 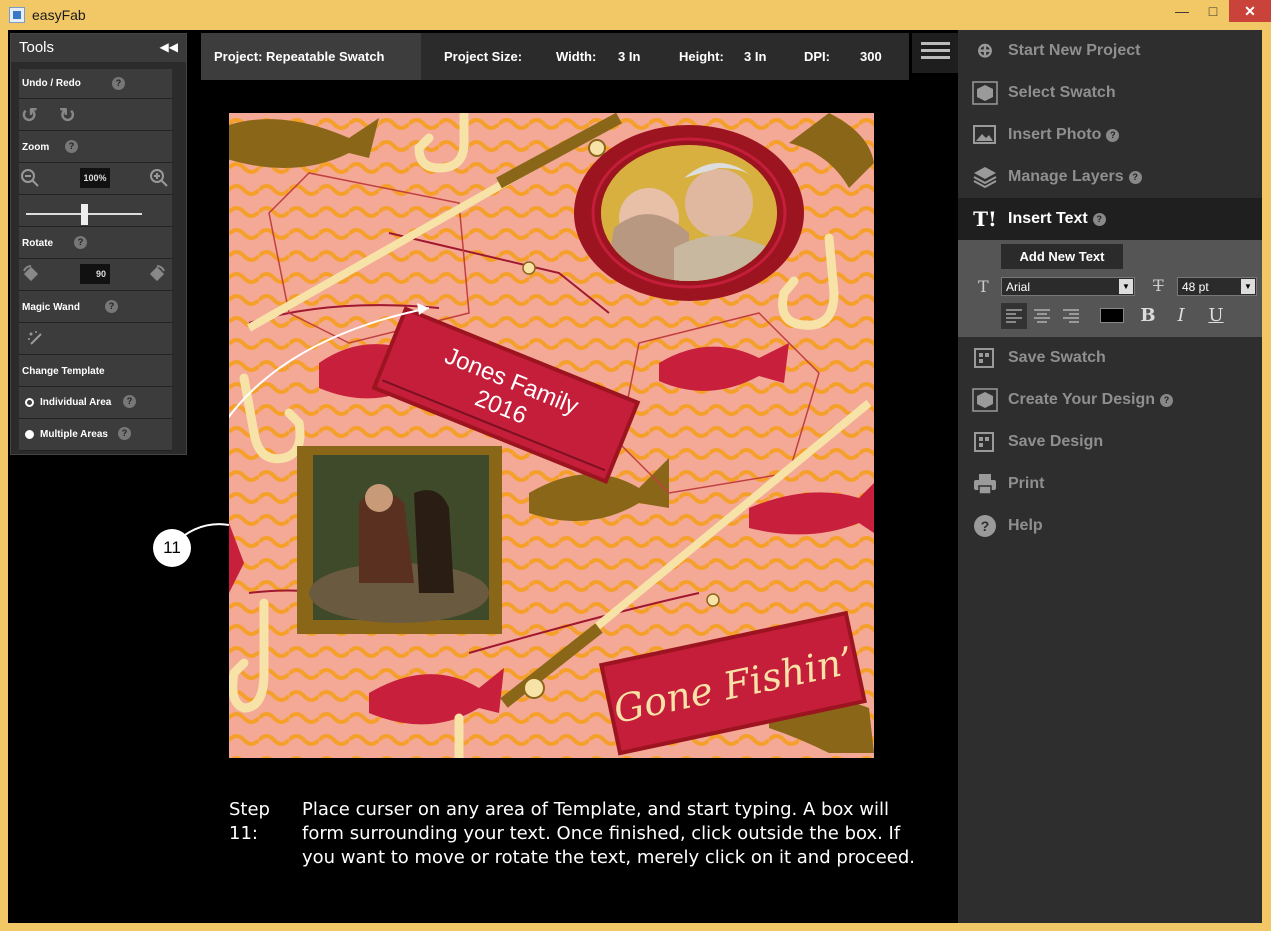 I want to click on tools-header: Tools ◀◀, so click(x=98, y=48).